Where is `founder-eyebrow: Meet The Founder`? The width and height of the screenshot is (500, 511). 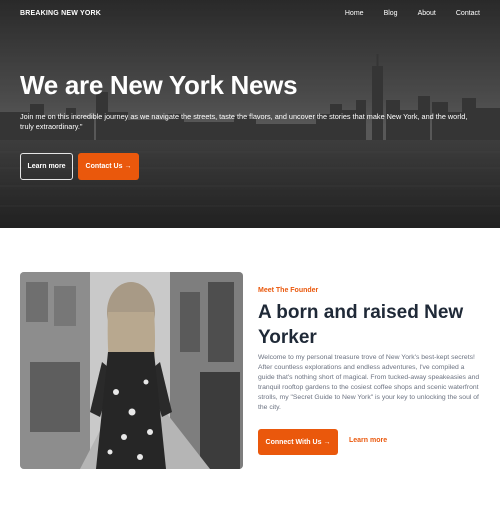
founder-eyebrow: Meet The Founder is located at coordinates (288, 290).